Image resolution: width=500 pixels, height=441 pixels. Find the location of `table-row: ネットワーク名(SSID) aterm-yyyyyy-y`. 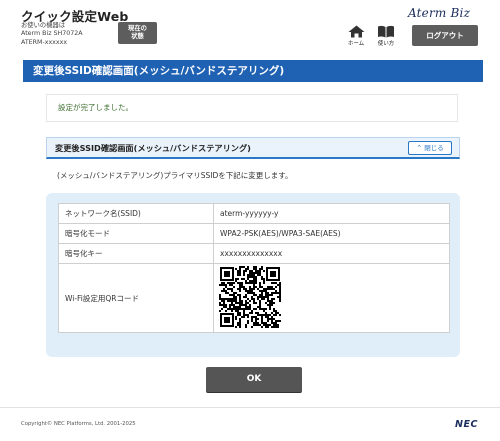

table-row: ネットワーク名(SSID) aterm-yyyyyy-y is located at coordinates (254, 213).